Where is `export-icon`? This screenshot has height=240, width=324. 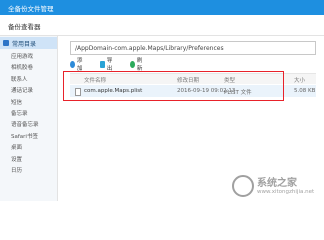 export-icon is located at coordinates (102, 64).